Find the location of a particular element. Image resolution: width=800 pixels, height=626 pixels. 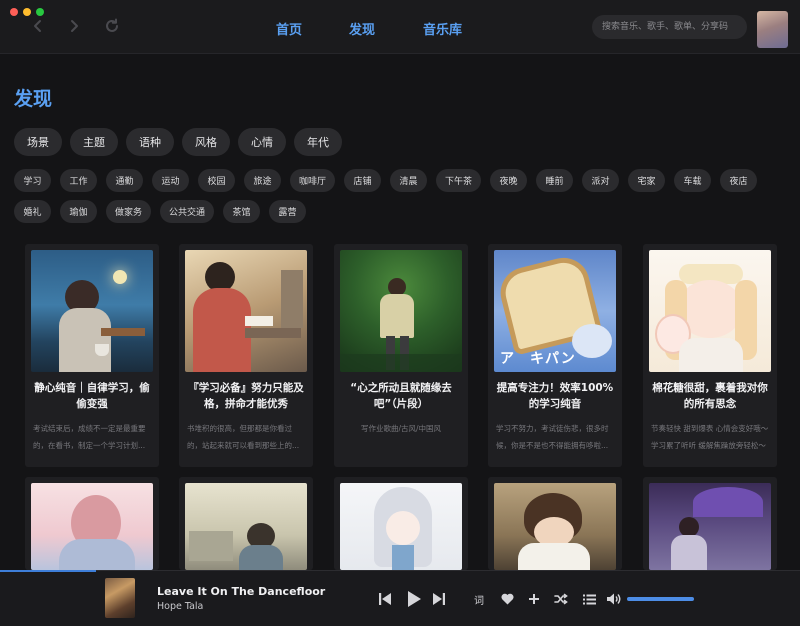

tag-chip: 夜店 is located at coordinates (739, 180).